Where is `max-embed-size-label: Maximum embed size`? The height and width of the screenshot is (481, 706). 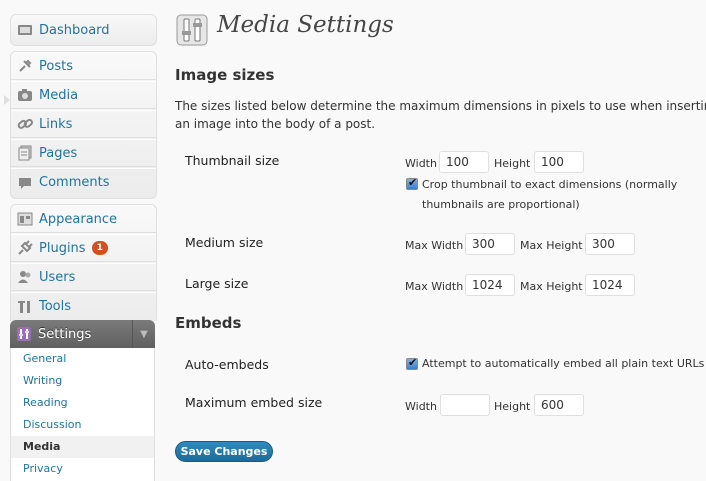 max-embed-size-label: Maximum embed size is located at coordinates (254, 402).